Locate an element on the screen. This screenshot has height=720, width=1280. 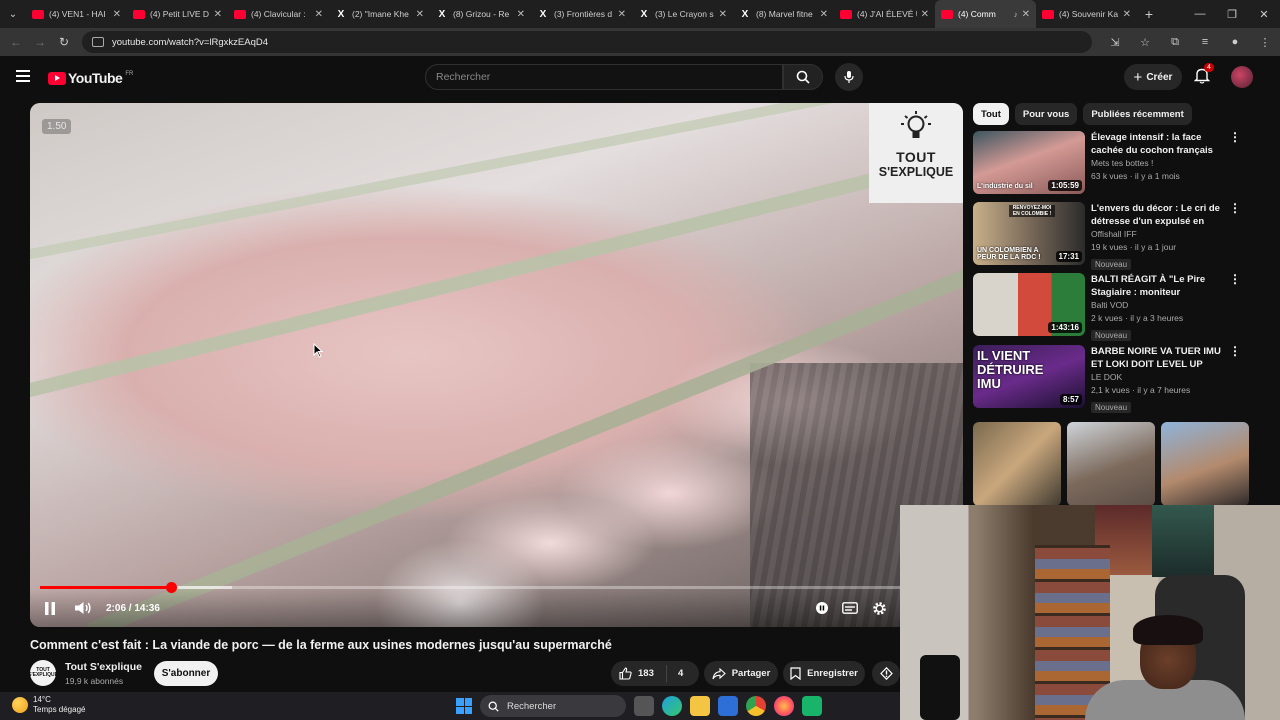
youtube-logo: YouTube FR is located at coordinates (90, 78).